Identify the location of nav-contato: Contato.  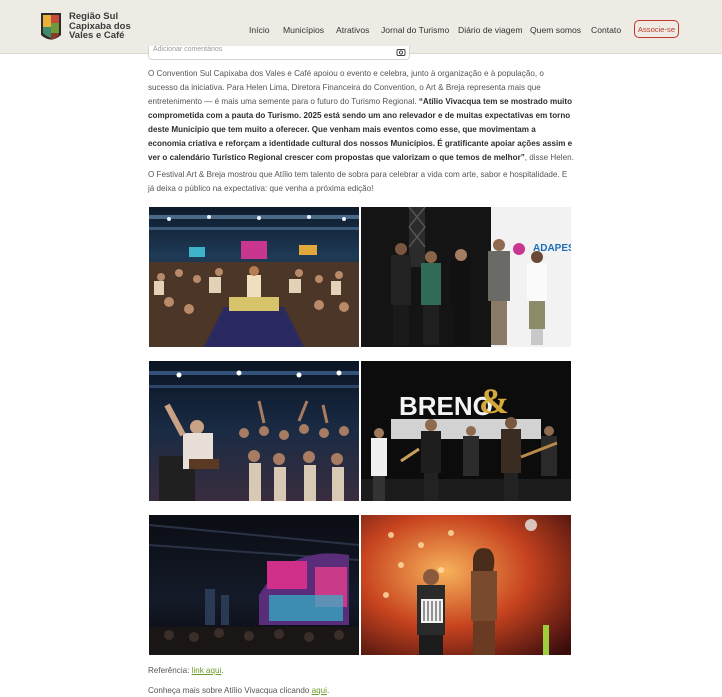
(606, 30).